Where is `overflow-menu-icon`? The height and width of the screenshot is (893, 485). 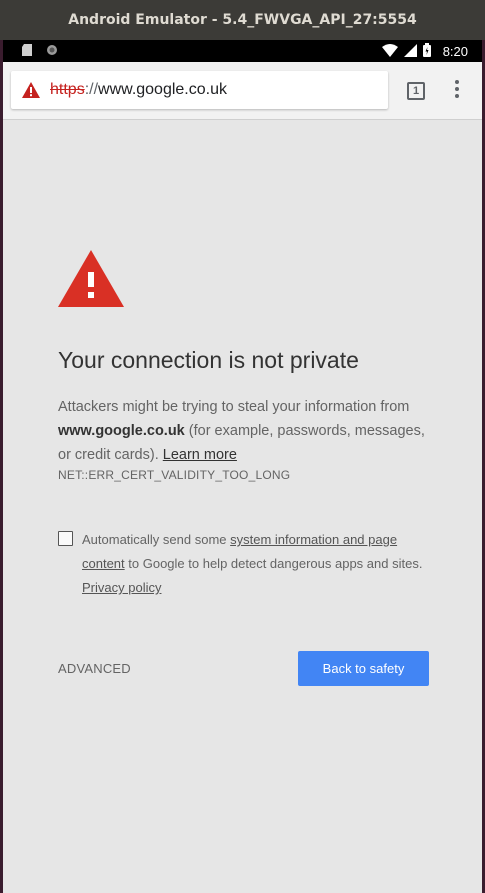
overflow-menu-icon is located at coordinates (457, 90).